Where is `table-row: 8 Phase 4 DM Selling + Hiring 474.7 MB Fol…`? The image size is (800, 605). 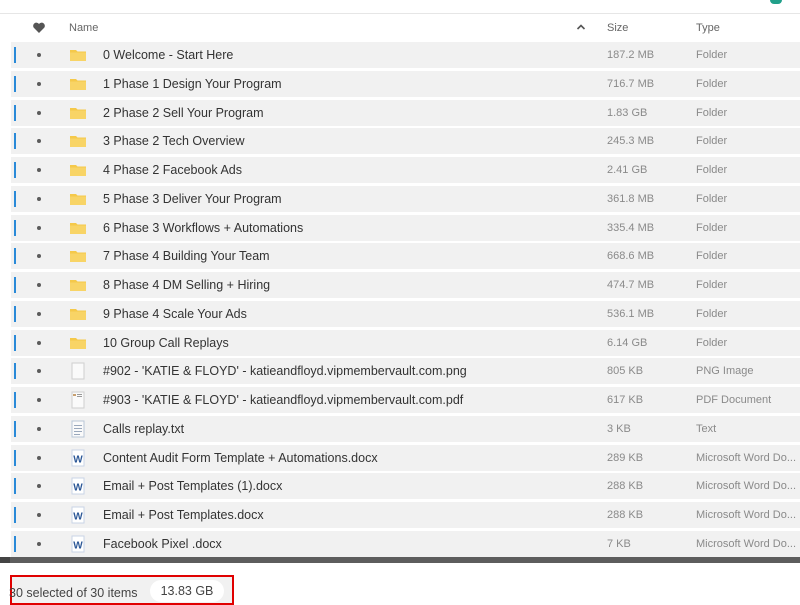 table-row: 8 Phase 4 DM Selling + Hiring 474.7 MB Fol… is located at coordinates (405, 285).